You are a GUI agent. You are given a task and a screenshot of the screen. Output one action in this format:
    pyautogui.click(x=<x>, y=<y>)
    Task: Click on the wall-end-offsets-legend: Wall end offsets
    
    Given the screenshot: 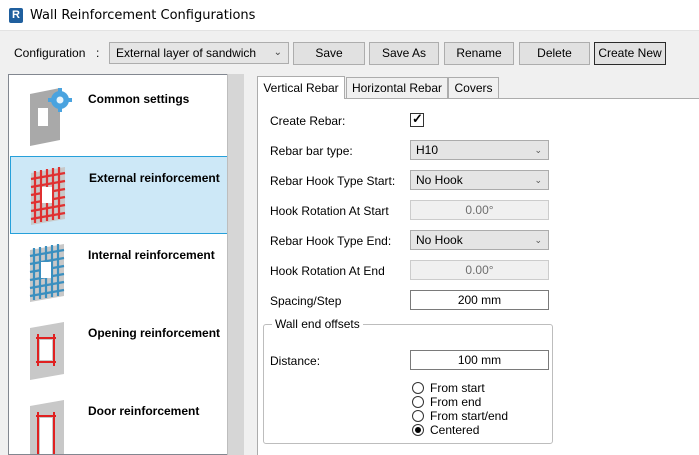 What is the action you would take?
    pyautogui.click(x=317, y=324)
    